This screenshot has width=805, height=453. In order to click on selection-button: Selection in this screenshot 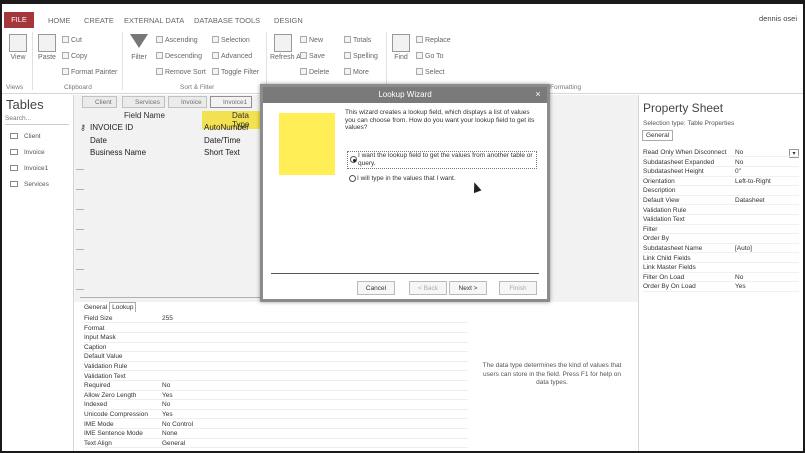, I will do `click(231, 40)`.